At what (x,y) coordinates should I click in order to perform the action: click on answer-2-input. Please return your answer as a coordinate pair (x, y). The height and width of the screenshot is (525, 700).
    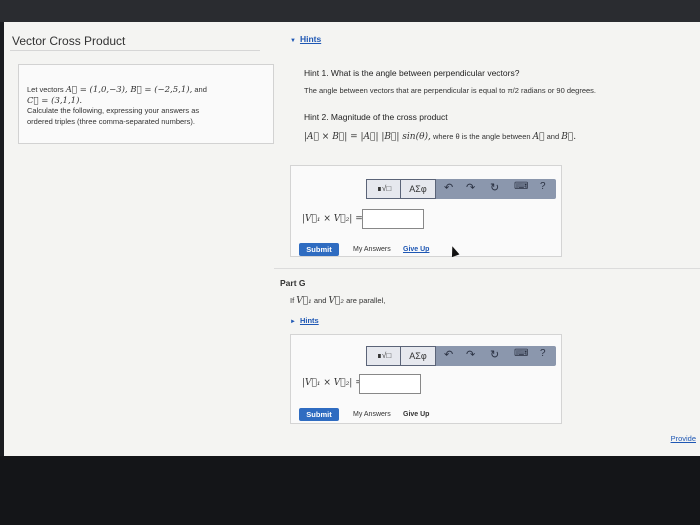
    Looking at the image, I should click on (390, 384).